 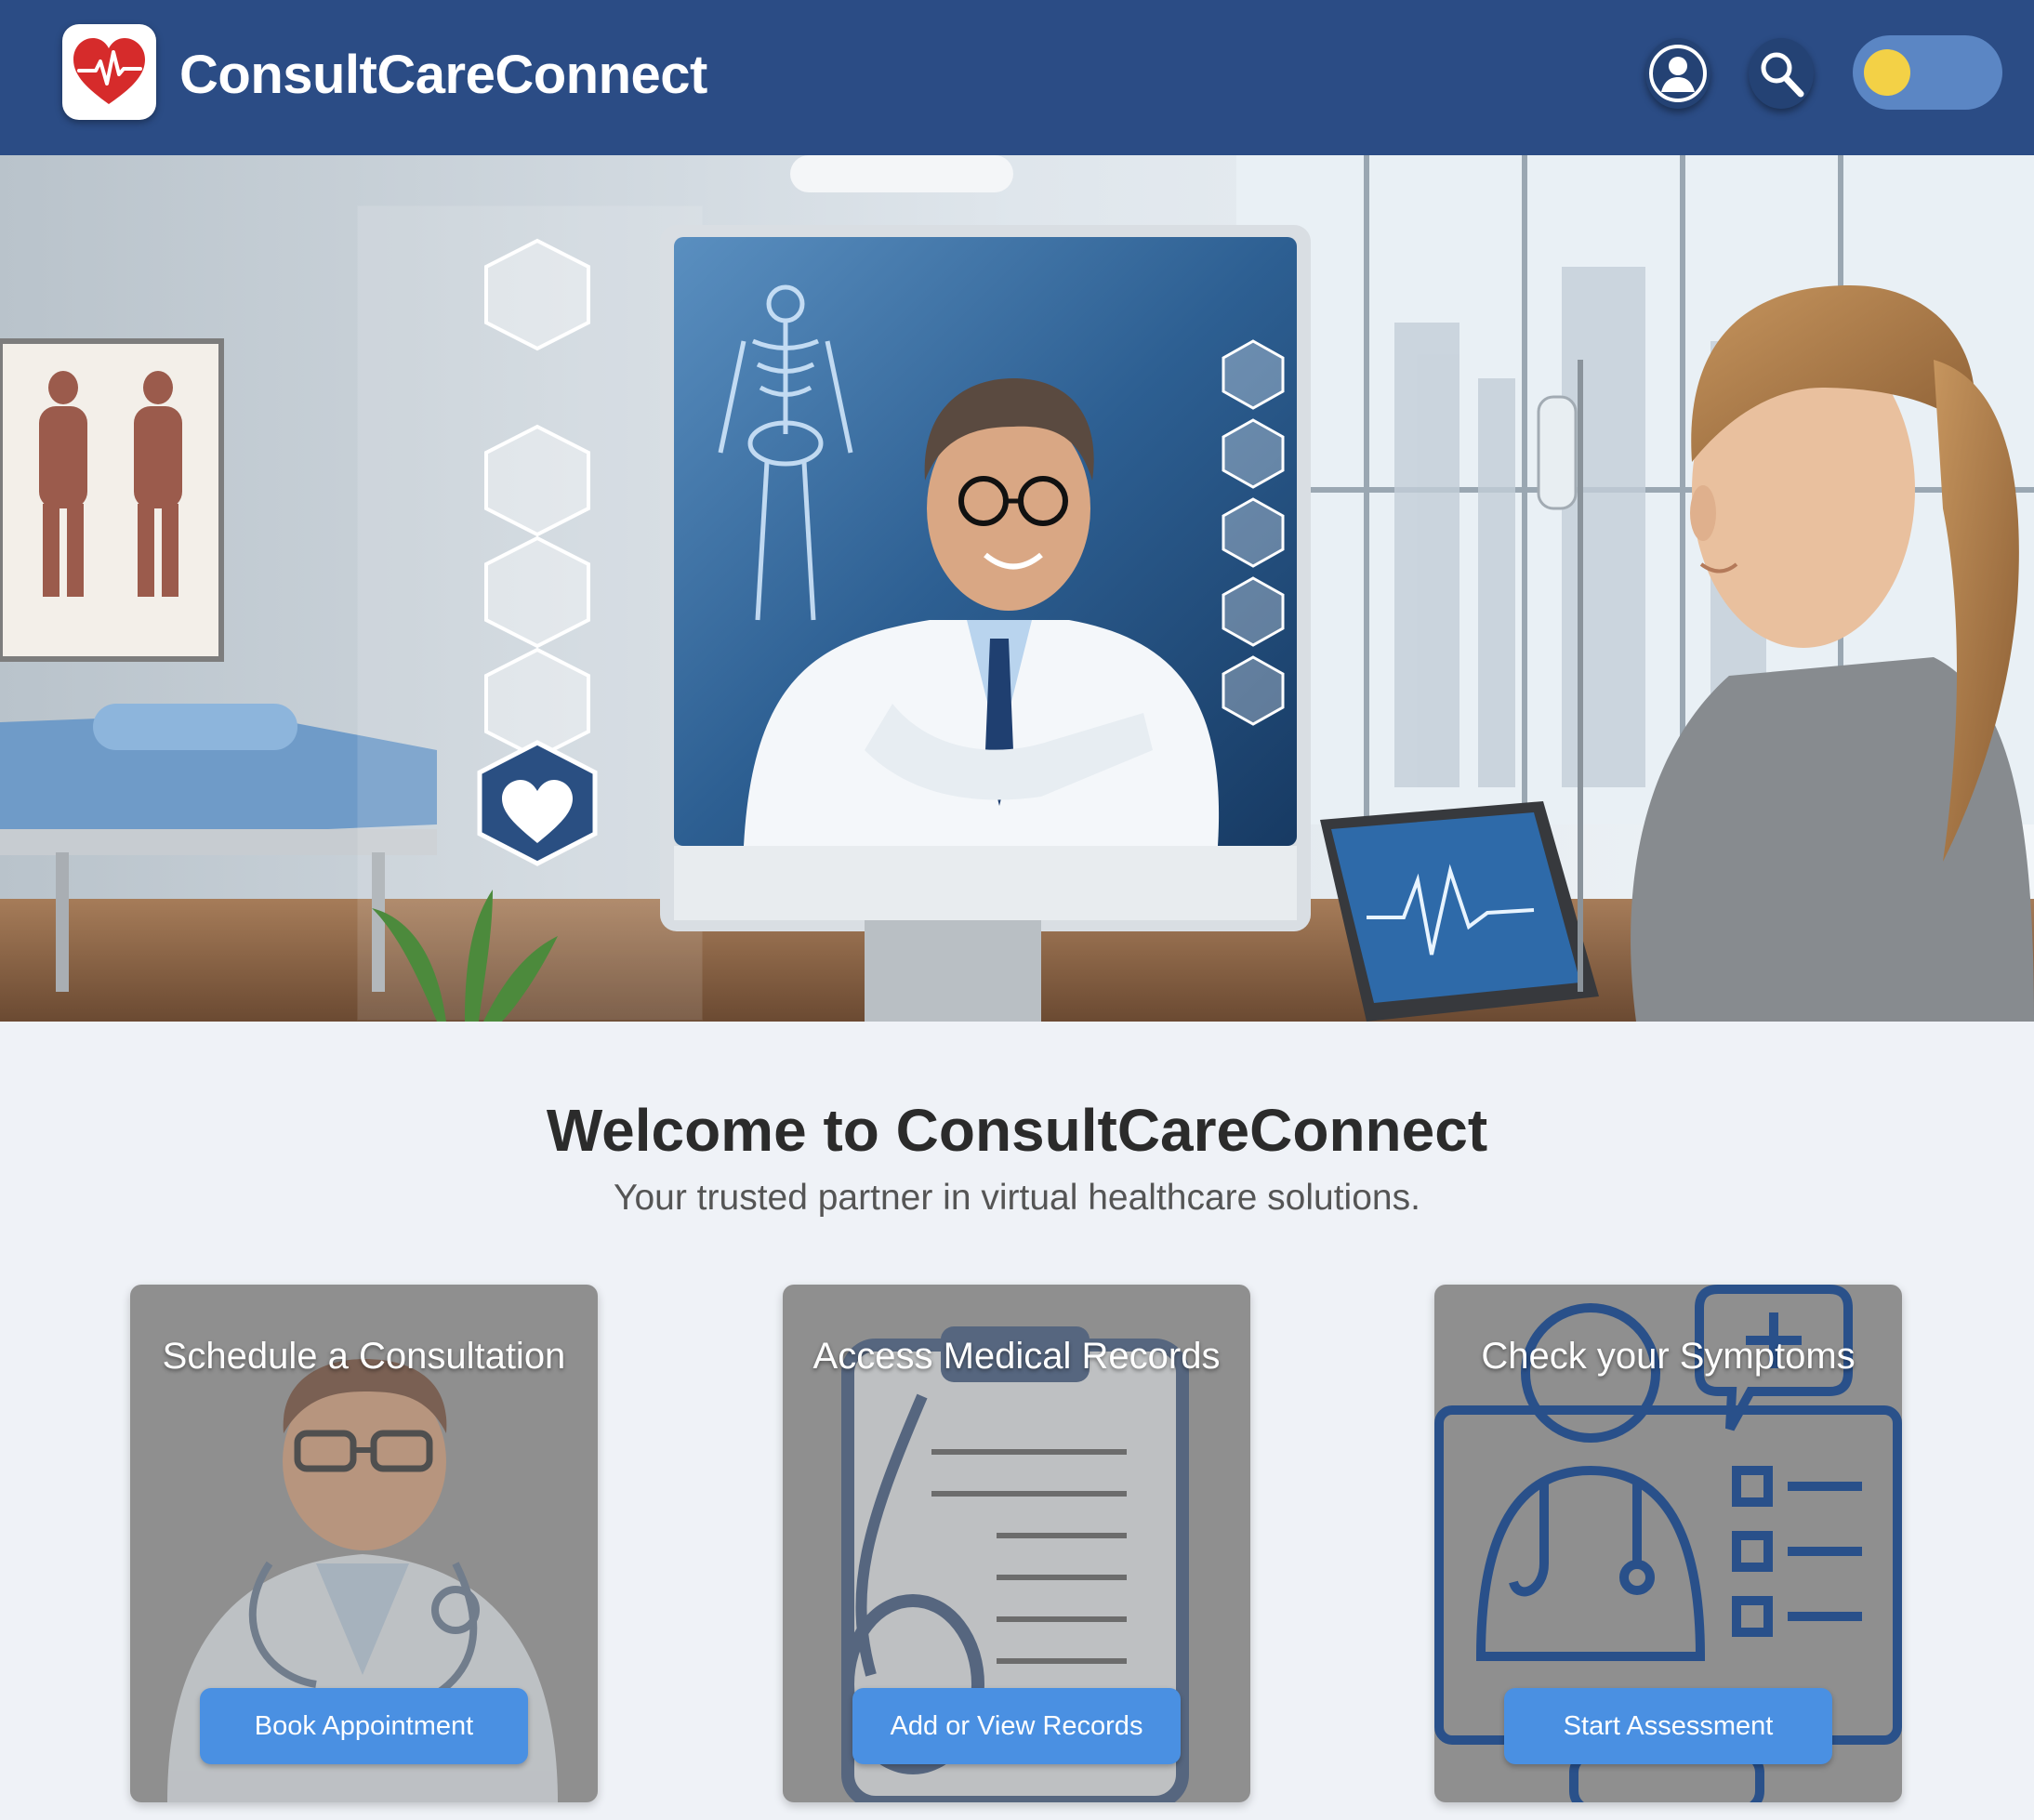 I want to click on start-assessment-button: Start Assessment, so click(x=1668, y=1726).